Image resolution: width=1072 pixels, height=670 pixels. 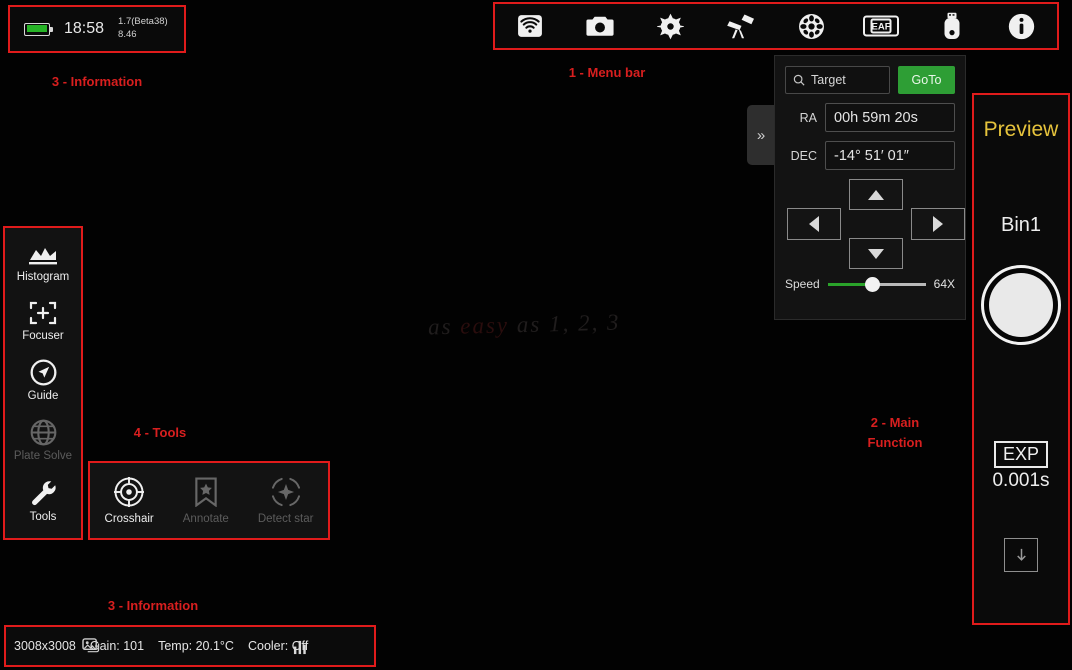 I want to click on target-search-input: Target, so click(x=837, y=80).